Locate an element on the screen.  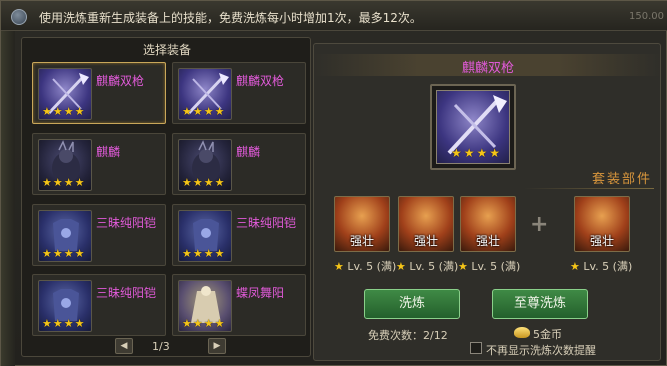
gold-cost: 5金币 is located at coordinates (547, 334).